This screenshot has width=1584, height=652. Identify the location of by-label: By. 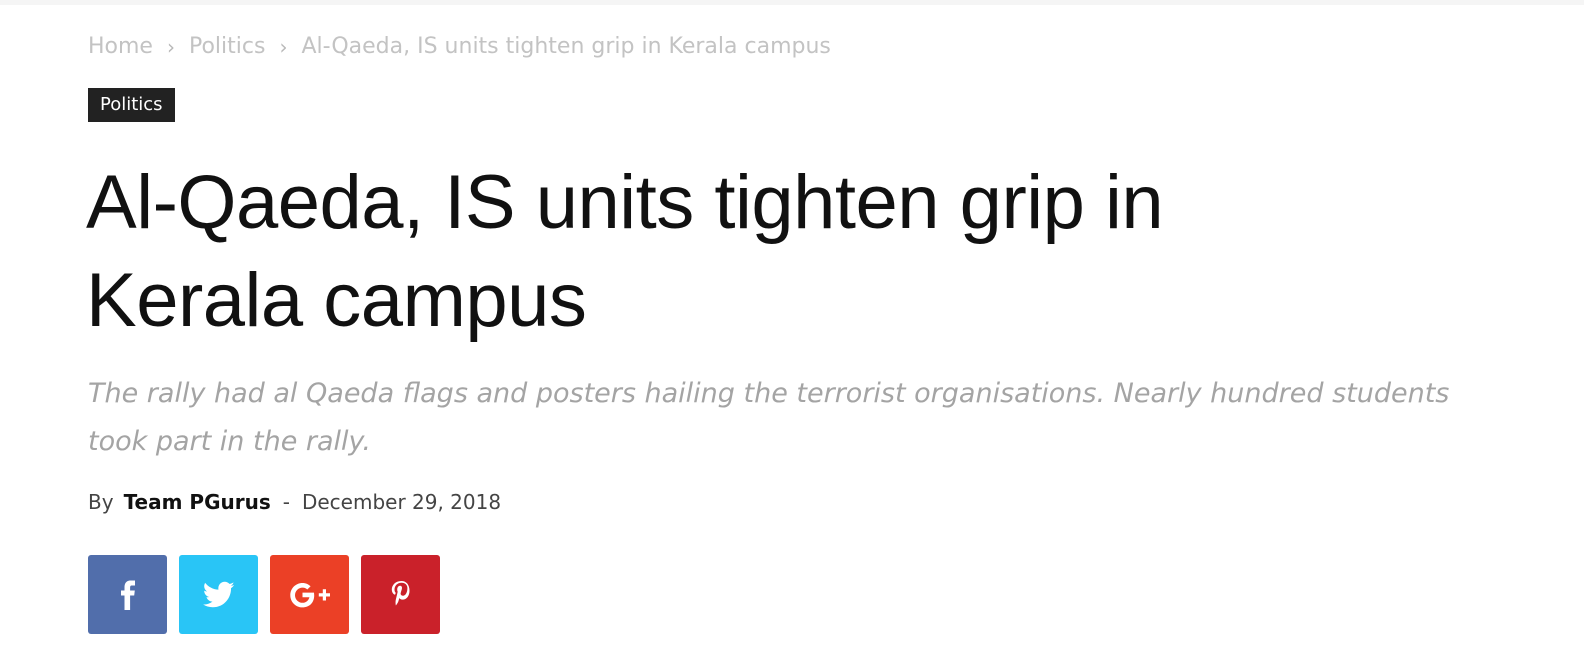
(101, 502).